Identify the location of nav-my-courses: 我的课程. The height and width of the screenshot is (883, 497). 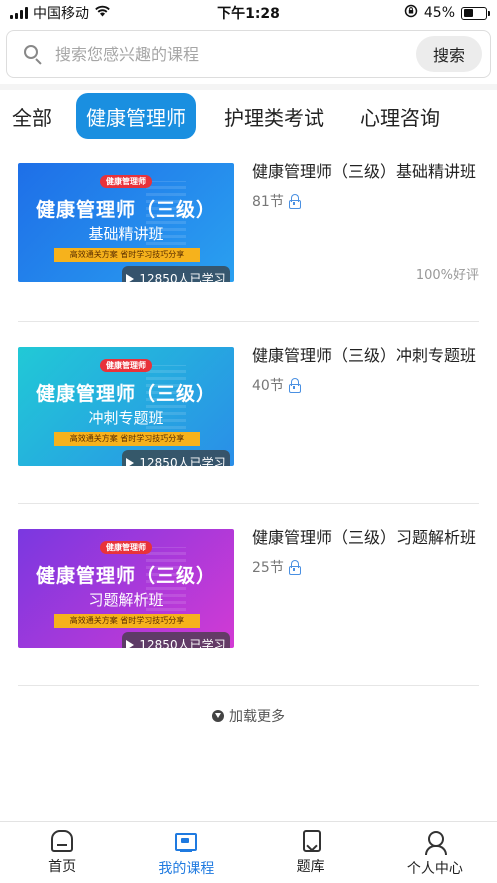
(186, 852).